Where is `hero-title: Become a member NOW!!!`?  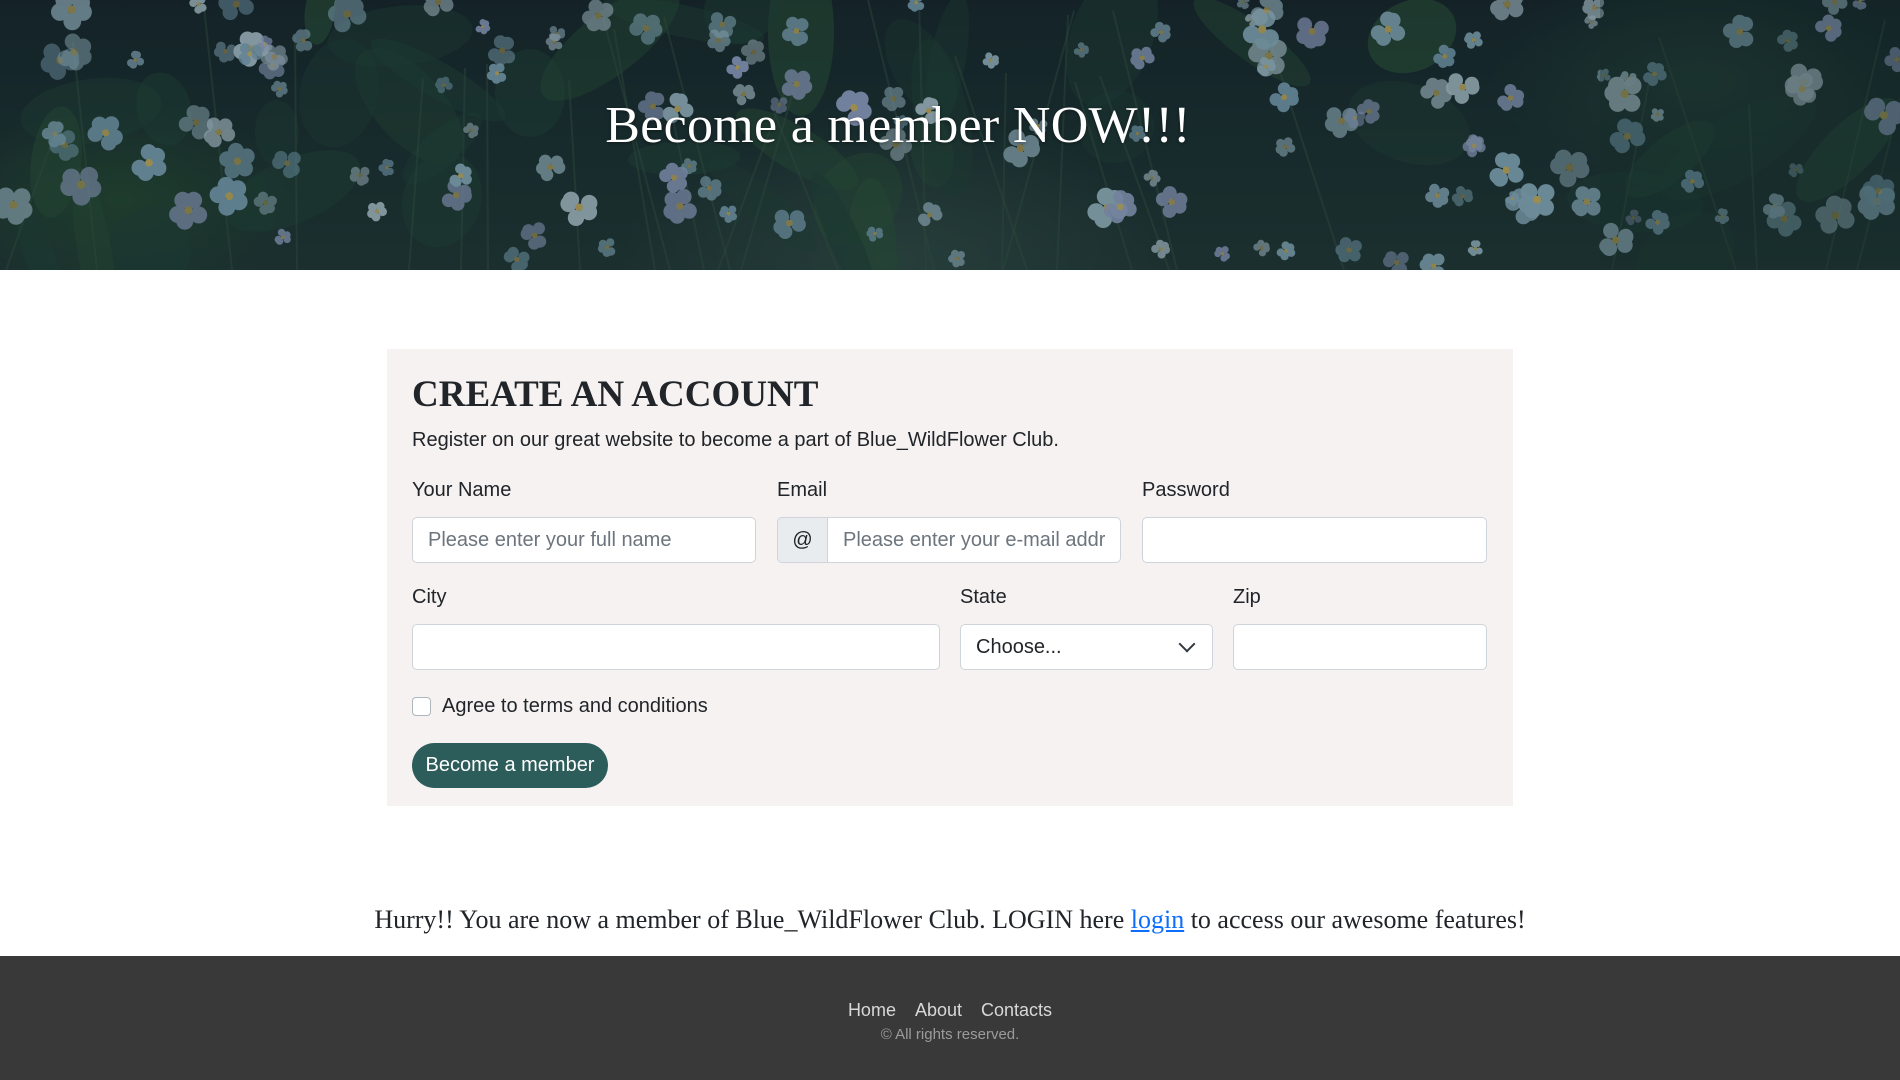
hero-title: Become a member NOW!!! is located at coordinates (898, 125).